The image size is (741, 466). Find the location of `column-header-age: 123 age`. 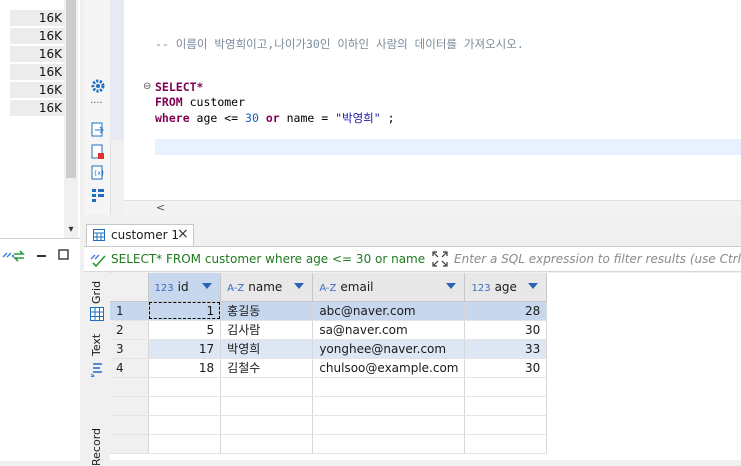

column-header-age: 123 age is located at coordinates (506, 287).